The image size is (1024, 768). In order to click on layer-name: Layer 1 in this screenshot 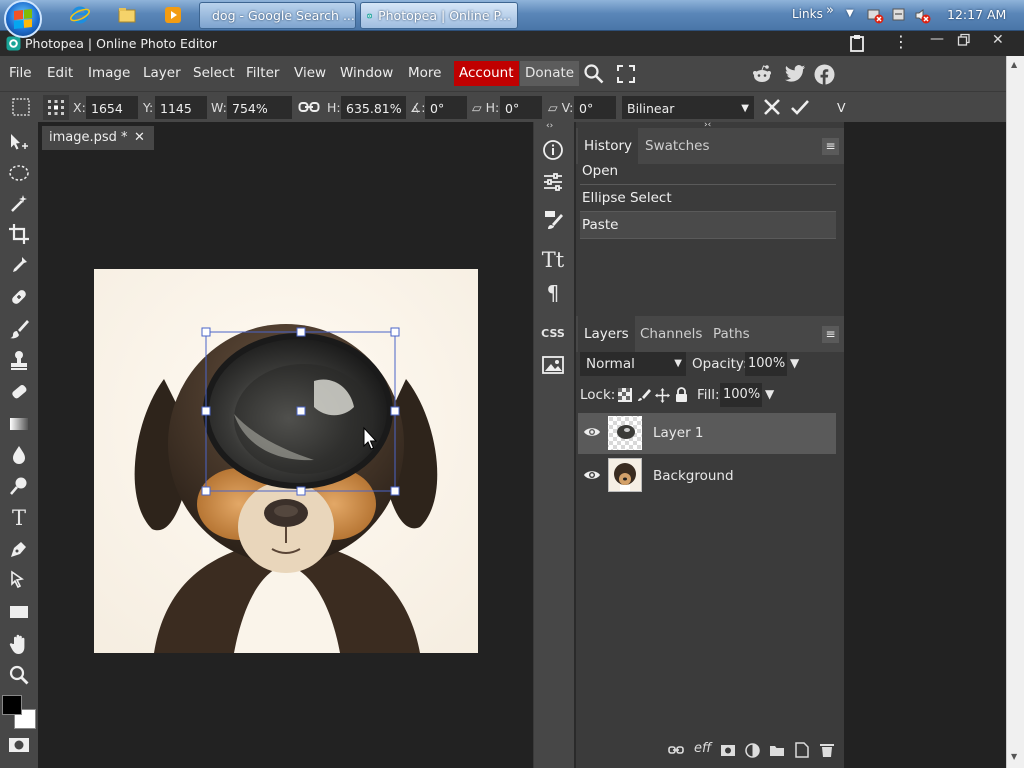, I will do `click(678, 433)`.